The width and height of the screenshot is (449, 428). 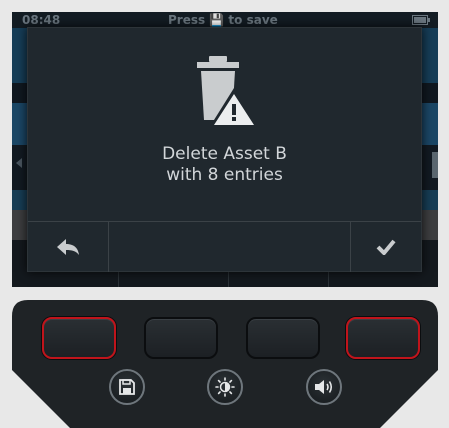 I want to click on status-time: 08:48, so click(x=41, y=20).